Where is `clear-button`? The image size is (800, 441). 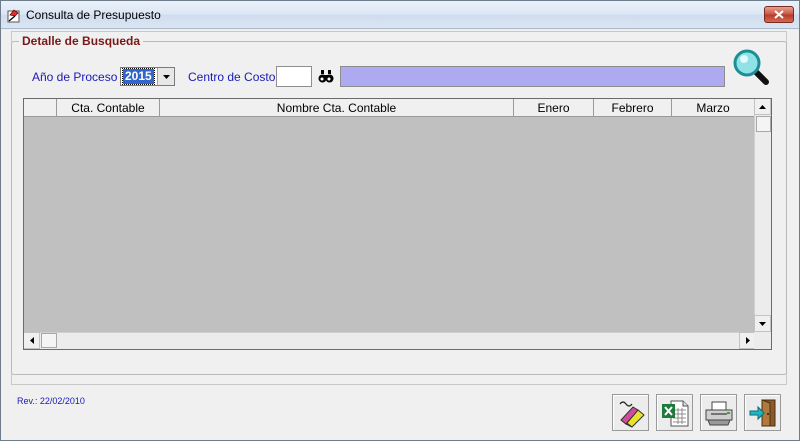 clear-button is located at coordinates (630, 412).